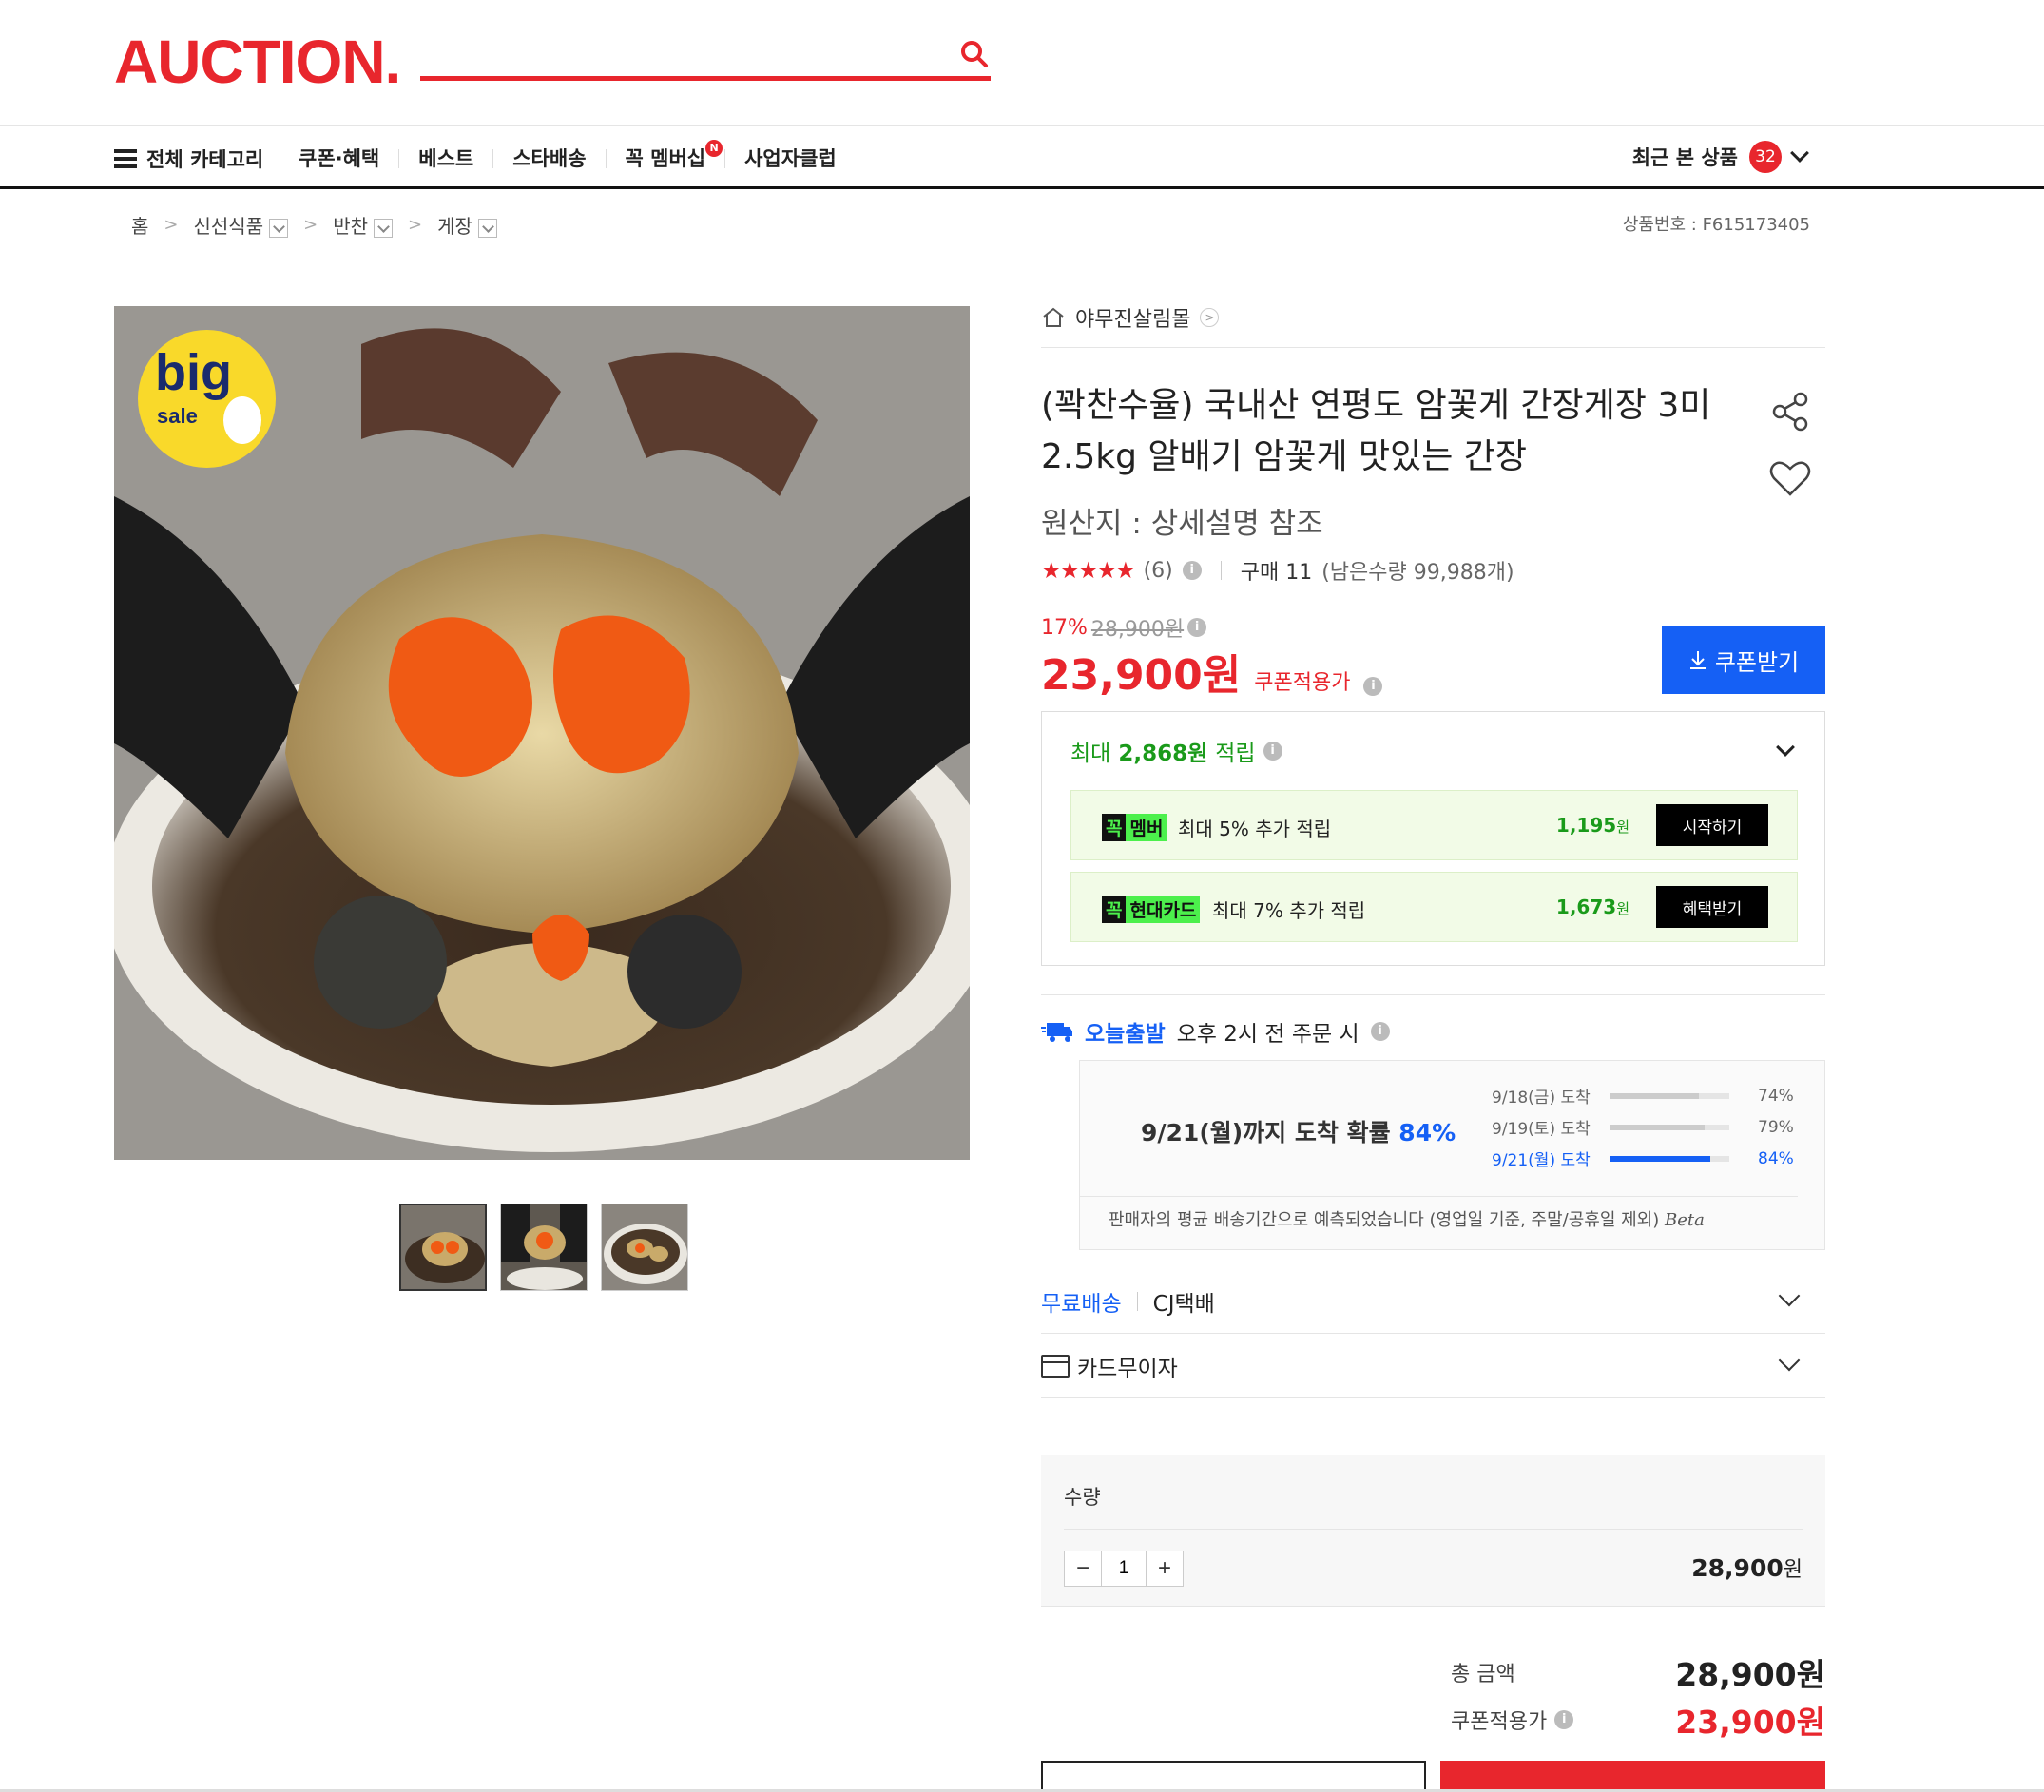  What do you see at coordinates (677, 52) in the screenshot?
I see `search-input` at bounding box center [677, 52].